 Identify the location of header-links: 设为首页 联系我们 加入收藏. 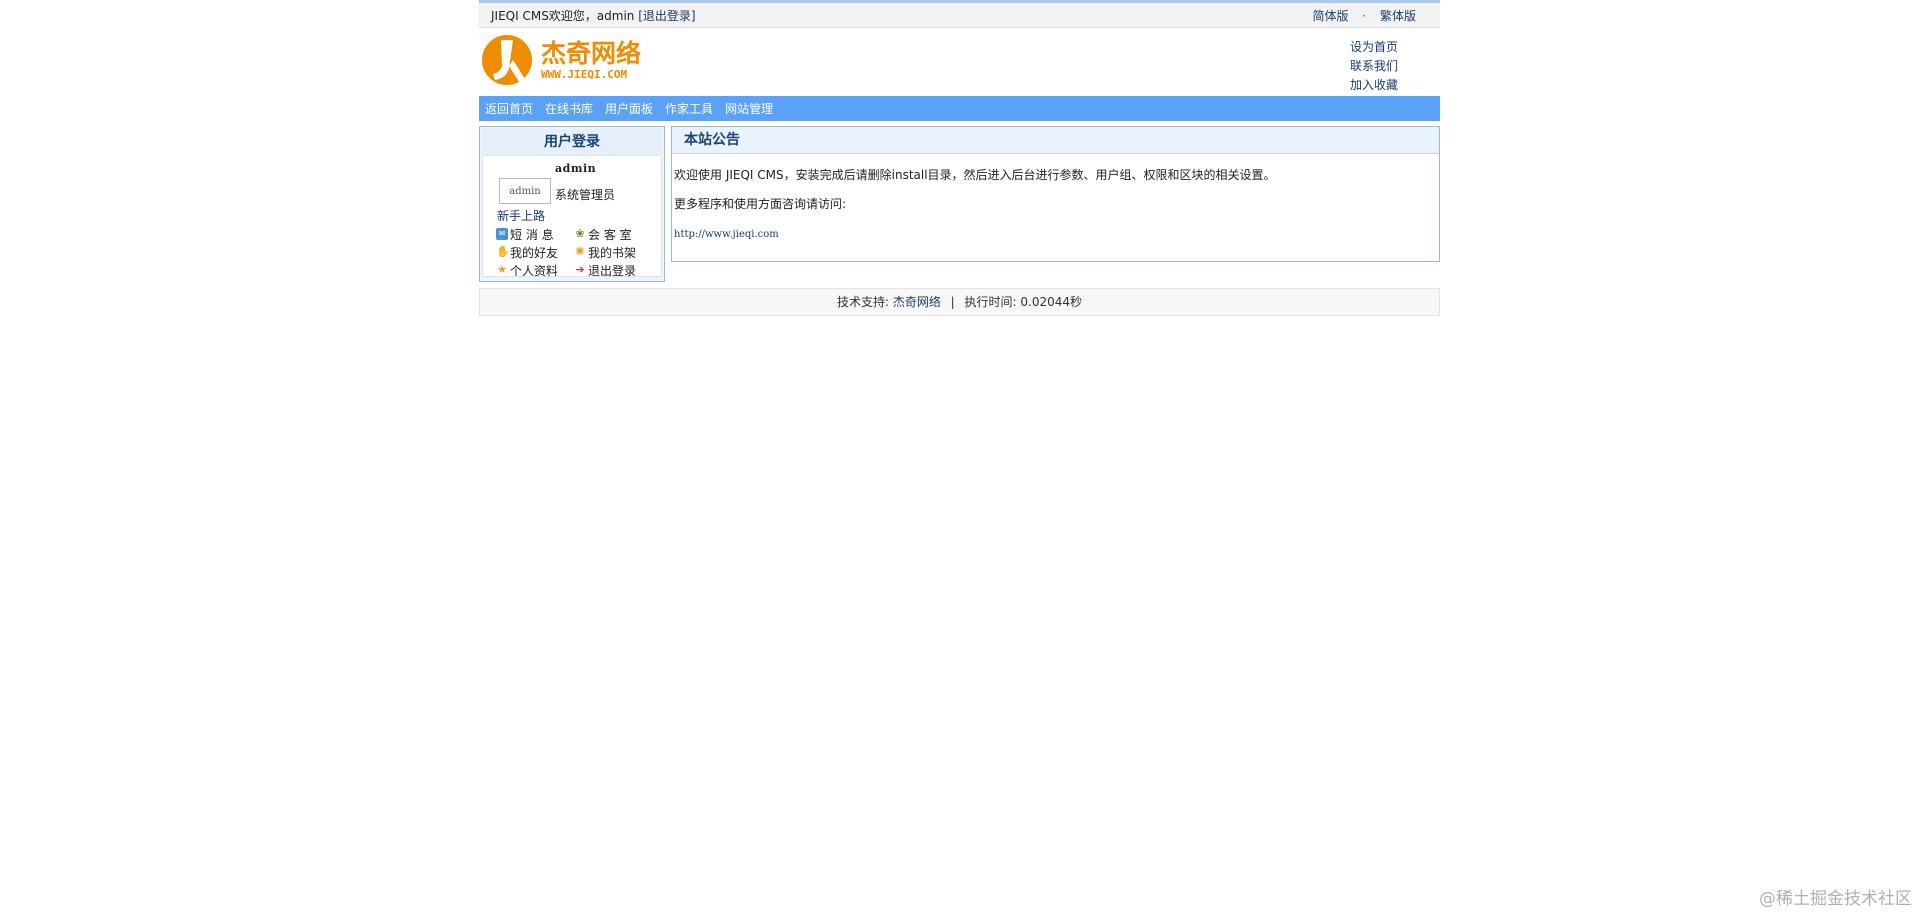
(1374, 66).